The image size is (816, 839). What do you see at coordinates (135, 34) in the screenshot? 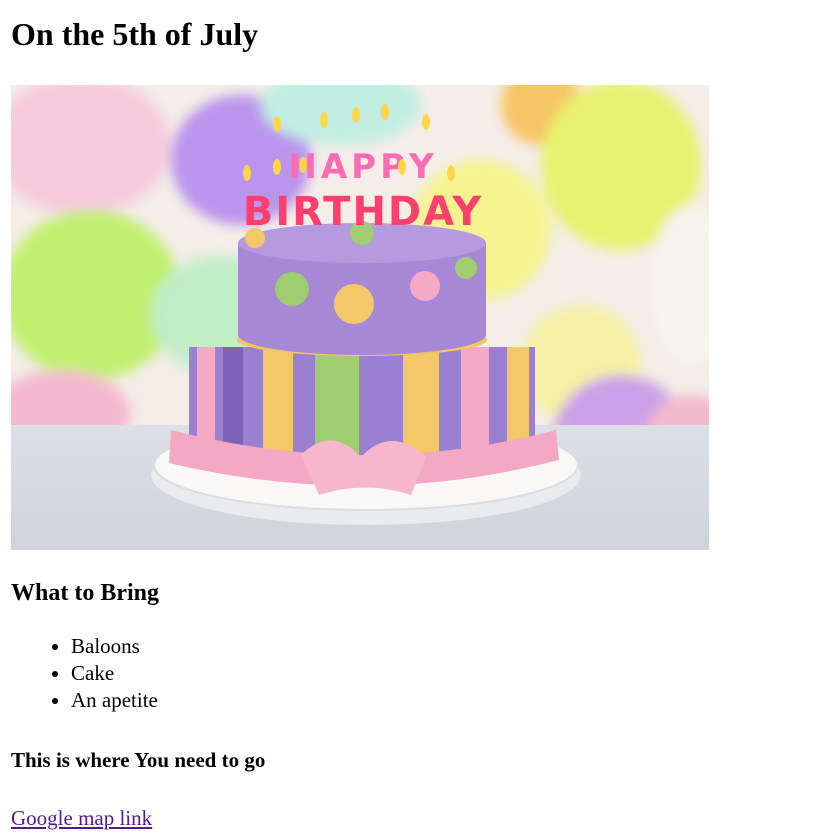
I see `page-title: On the 5th of July` at bounding box center [135, 34].